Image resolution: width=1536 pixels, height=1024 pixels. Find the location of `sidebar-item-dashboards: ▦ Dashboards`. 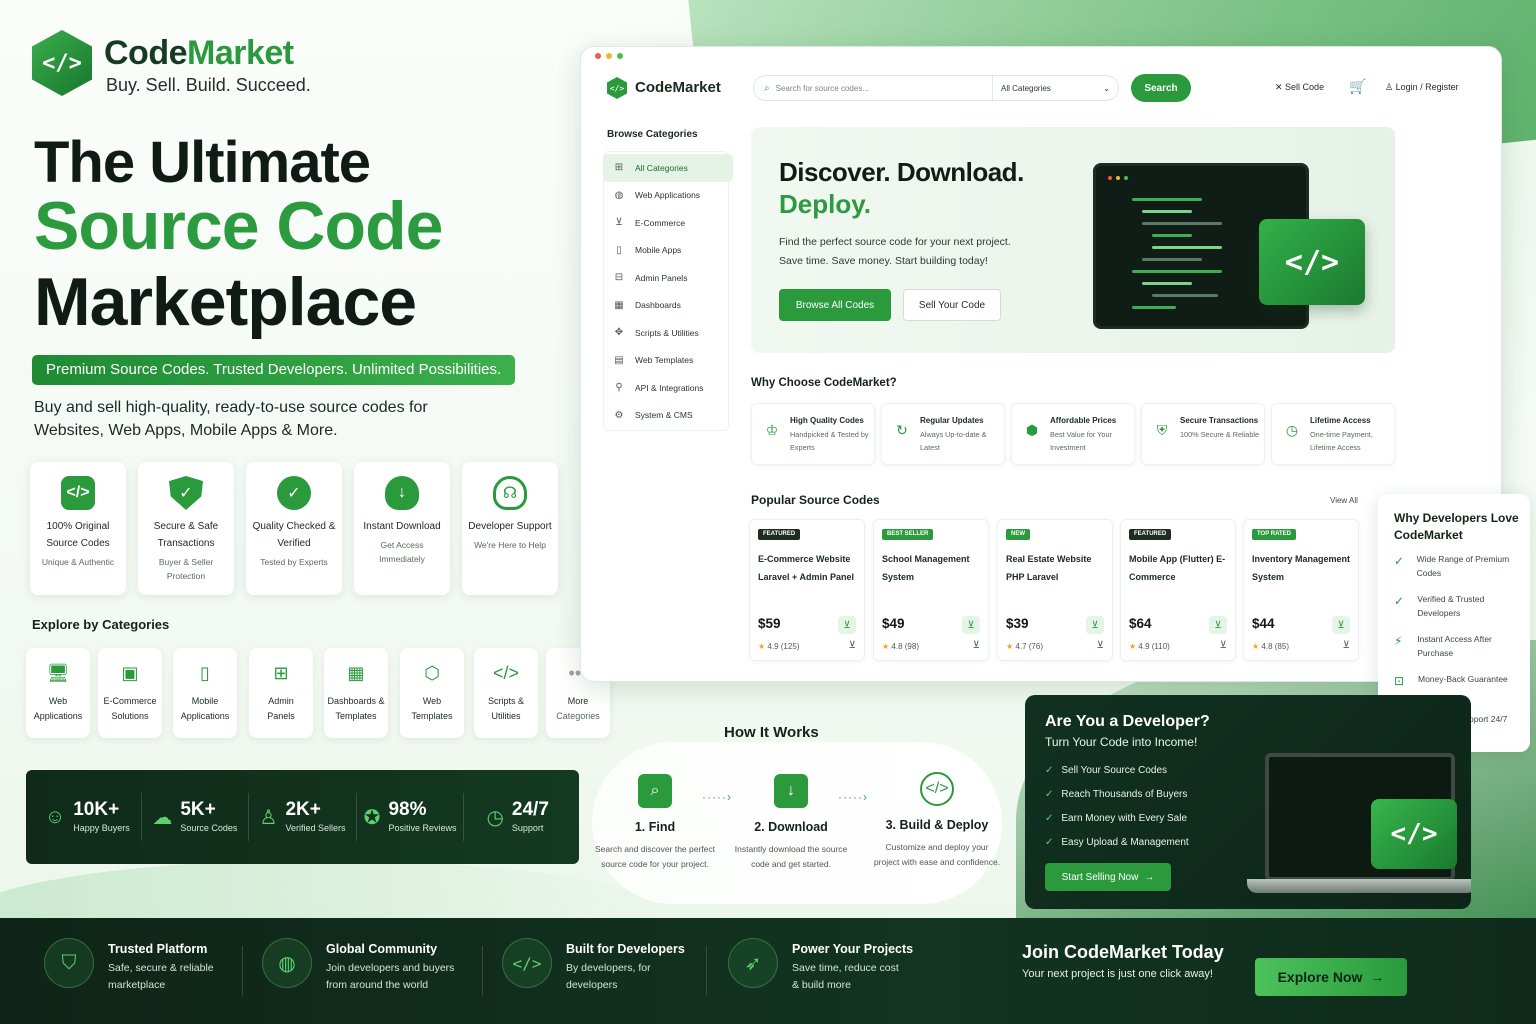

sidebar-item-dashboards: ▦ Dashboards is located at coordinates (668, 306).